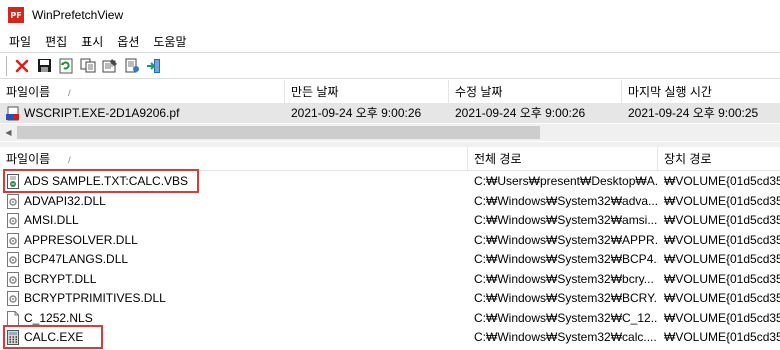 This screenshot has height=350, width=780. I want to click on column-label: 장치 경로, so click(688, 159).